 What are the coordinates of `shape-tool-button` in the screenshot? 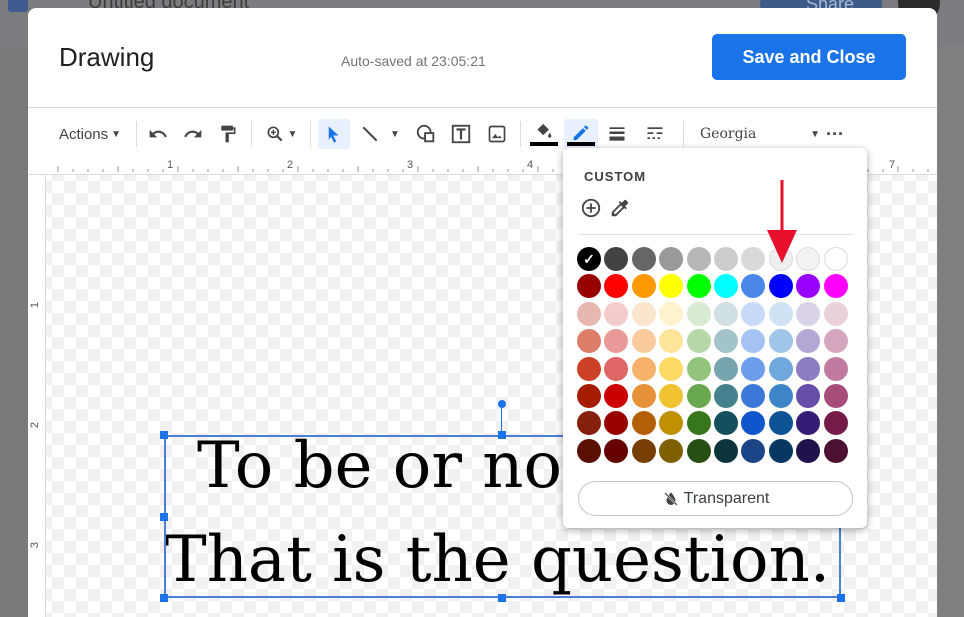 It's located at (426, 134).